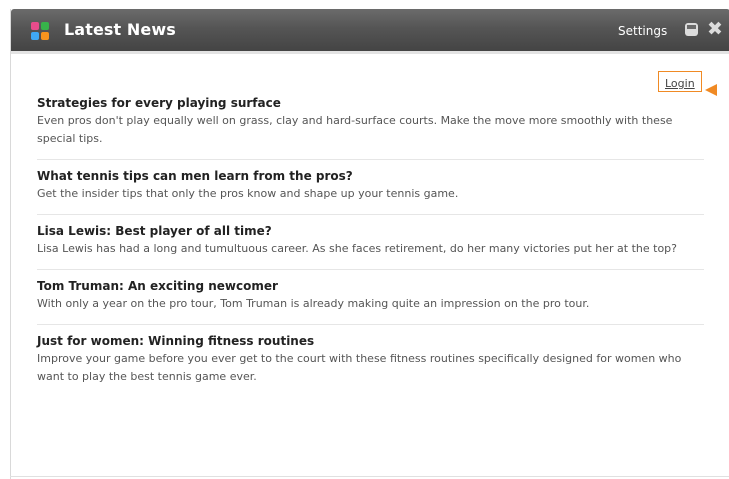 The width and height of the screenshot is (729, 479). What do you see at coordinates (716, 29) in the screenshot?
I see `close-icon: ✖` at bounding box center [716, 29].